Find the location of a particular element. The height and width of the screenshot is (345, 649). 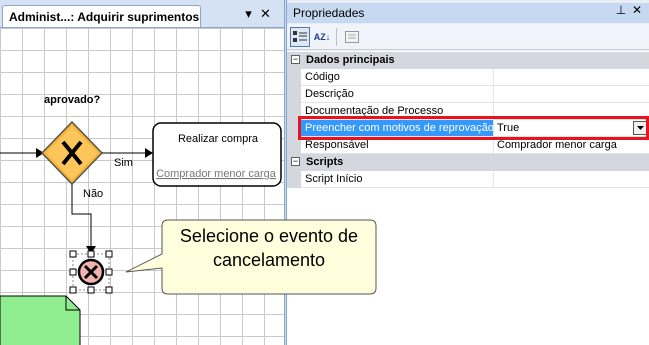

pin-icon: ⊥ is located at coordinates (621, 10).